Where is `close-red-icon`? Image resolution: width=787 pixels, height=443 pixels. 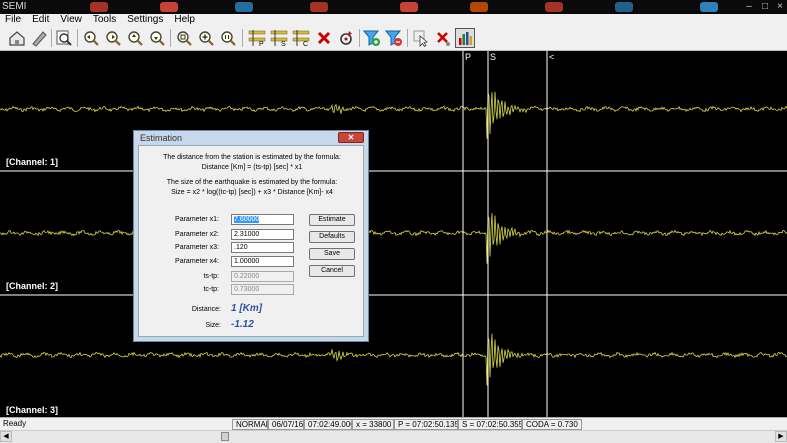 close-red-icon is located at coordinates (443, 39).